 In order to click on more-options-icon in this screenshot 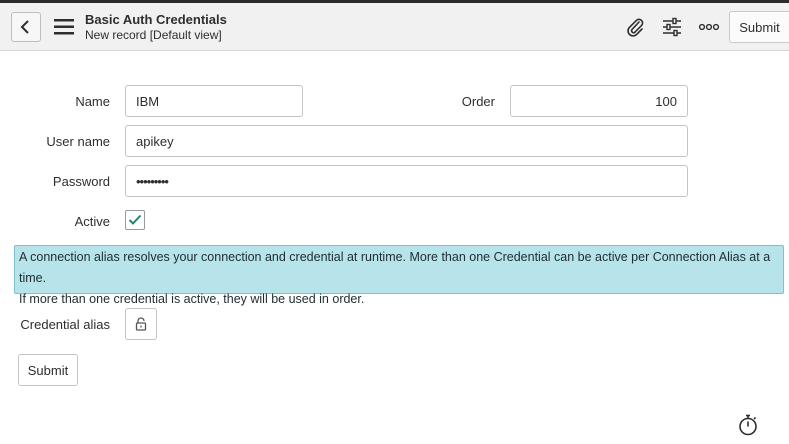, I will do `click(709, 27)`.